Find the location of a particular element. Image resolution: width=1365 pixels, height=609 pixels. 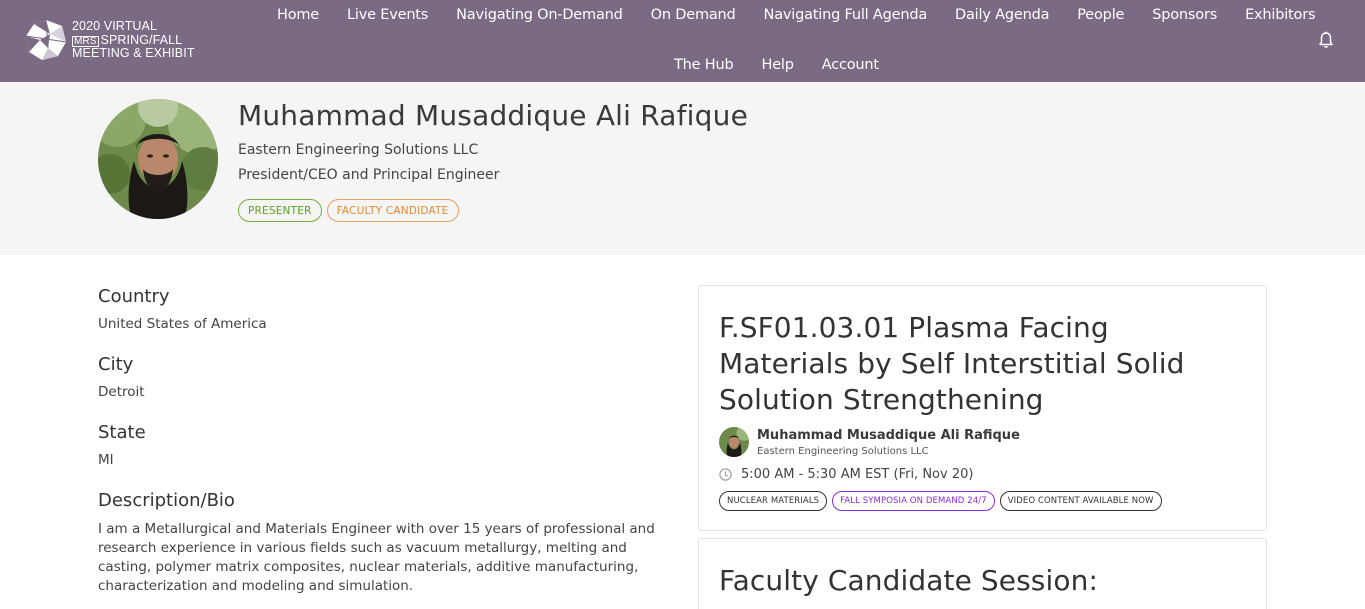

tag-nuclear-materials: NUCLEAR MATERIALS is located at coordinates (773, 501).